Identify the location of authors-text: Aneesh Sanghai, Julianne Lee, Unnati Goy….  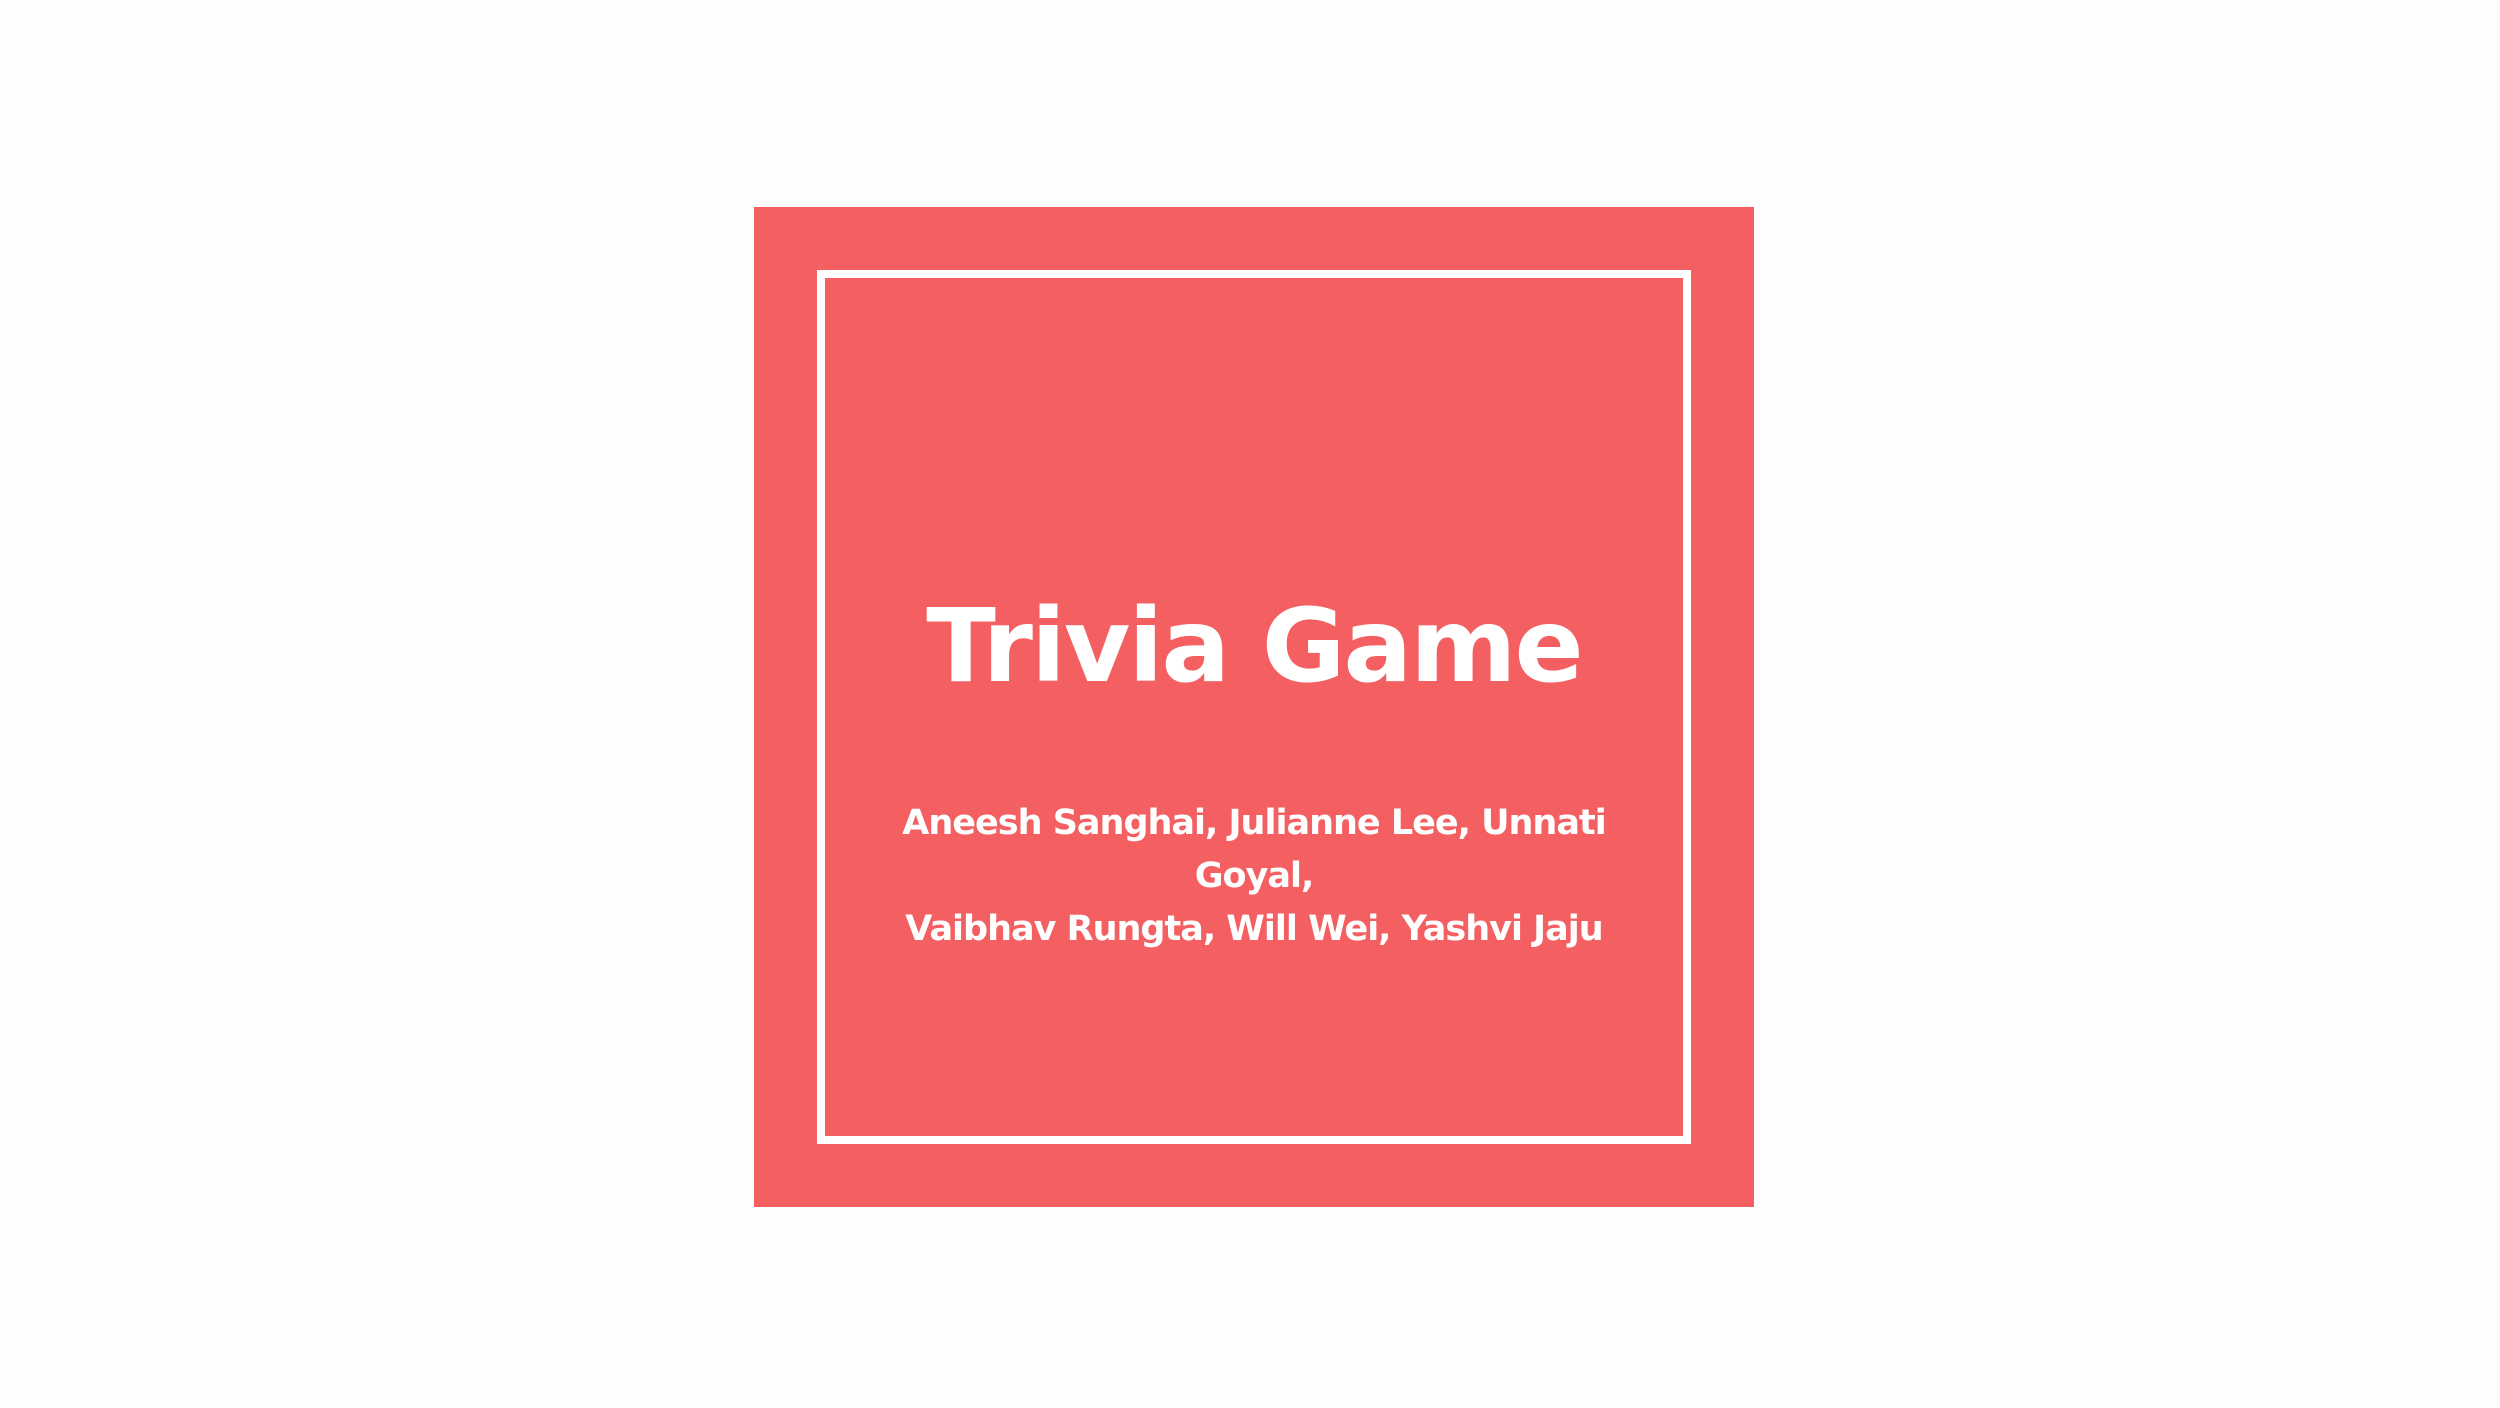
(1254, 876).